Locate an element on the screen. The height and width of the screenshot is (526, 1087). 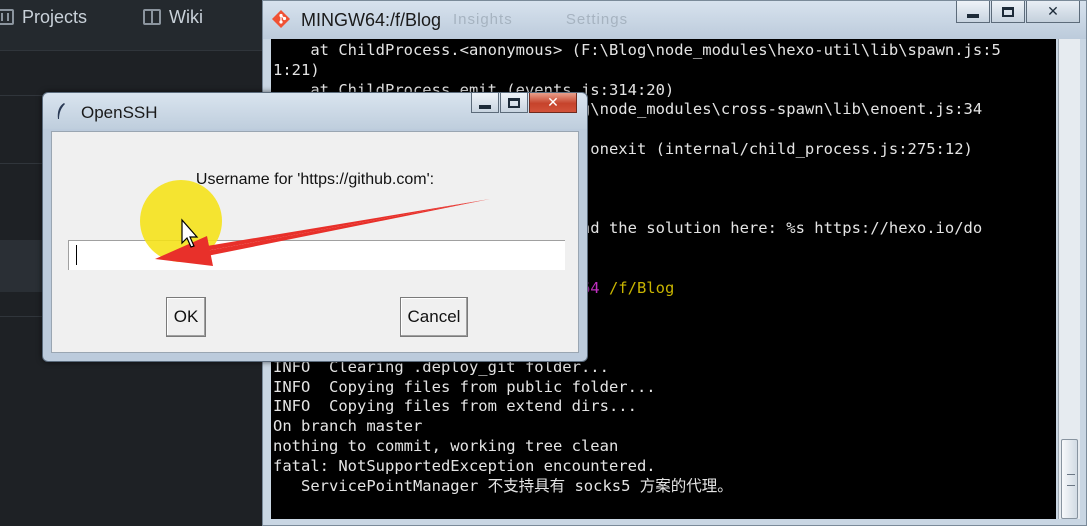
terminal-text-segment: 1:21) is located at coordinates (296, 69).